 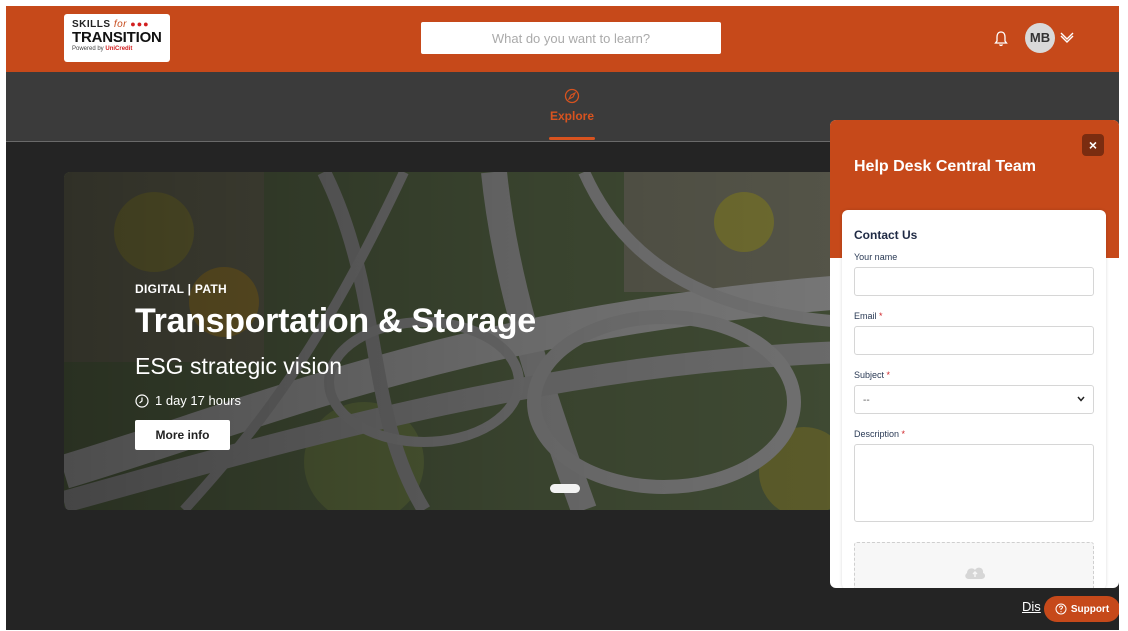 What do you see at coordinates (1093, 145) in the screenshot?
I see `close-button: ×` at bounding box center [1093, 145].